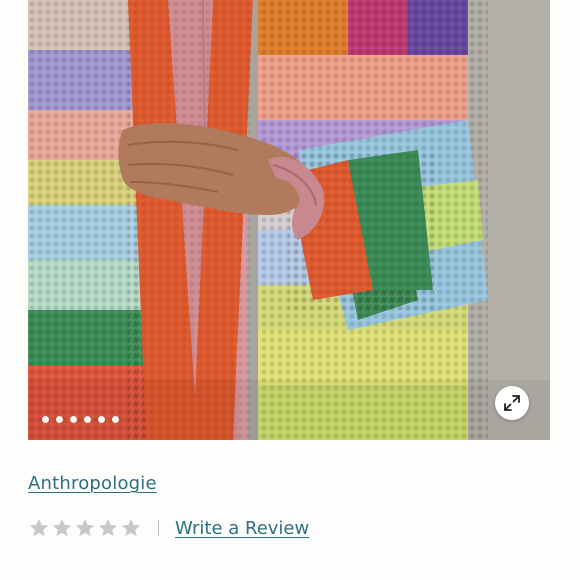 Image resolution: width=580 pixels, height=580 pixels. What do you see at coordinates (92, 483) in the screenshot?
I see `brand-link: Anthropologie` at bounding box center [92, 483].